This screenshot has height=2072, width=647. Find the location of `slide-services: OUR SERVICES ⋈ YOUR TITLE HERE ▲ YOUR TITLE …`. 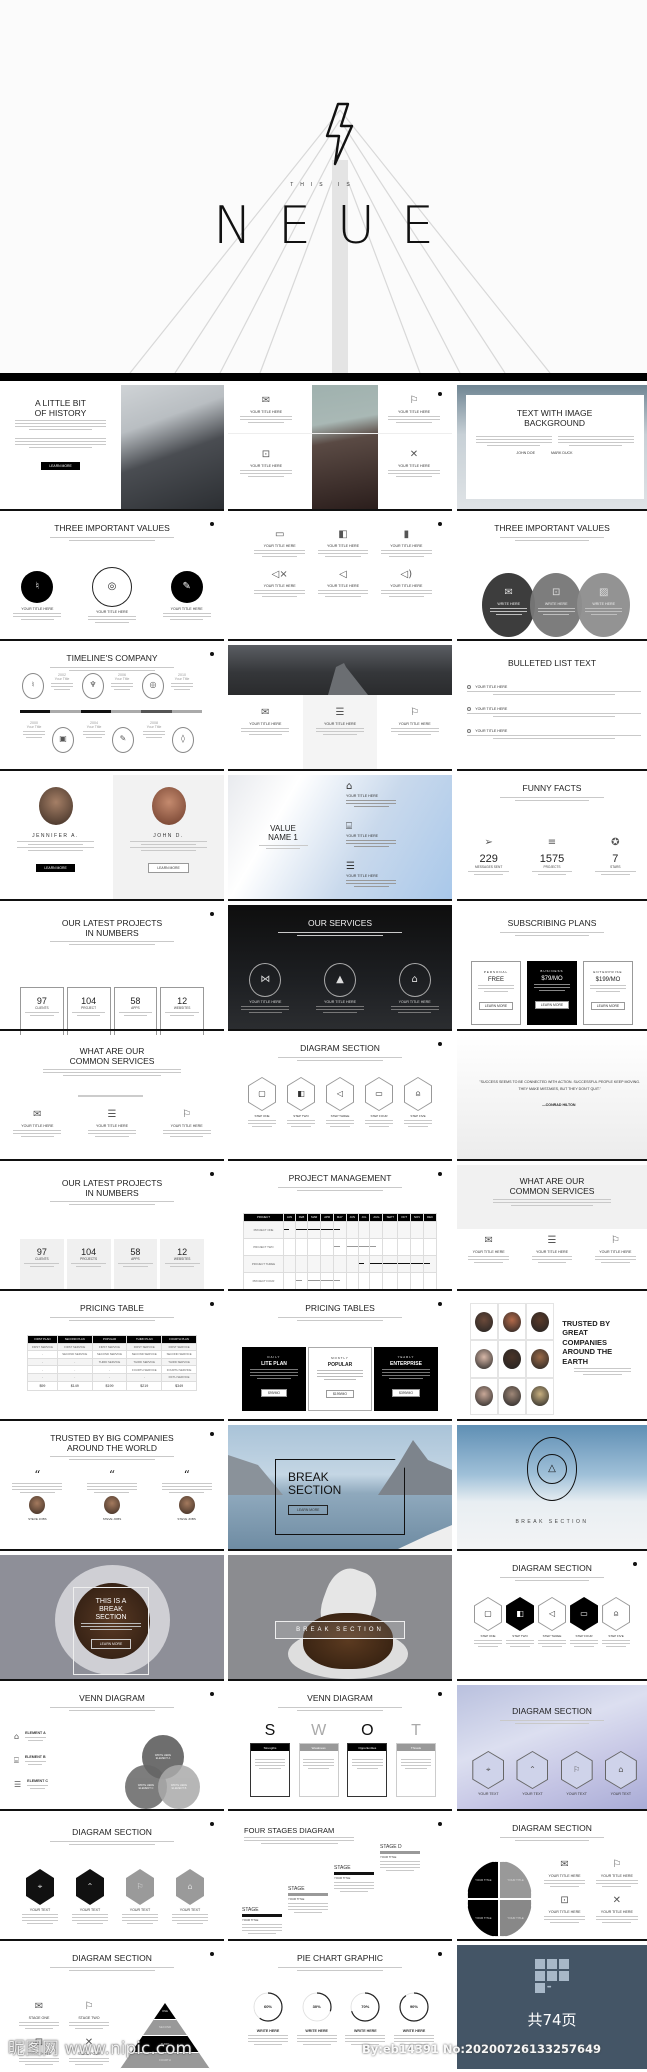

slide-services: OUR SERVICES ⋈ YOUR TITLE HERE ▲ YOUR TITLE … is located at coordinates (340, 967).